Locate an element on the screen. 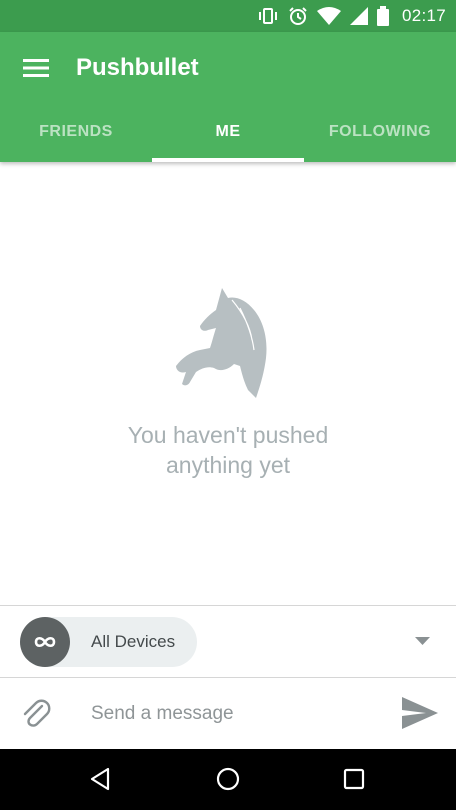  menu-button is located at coordinates (36, 68).